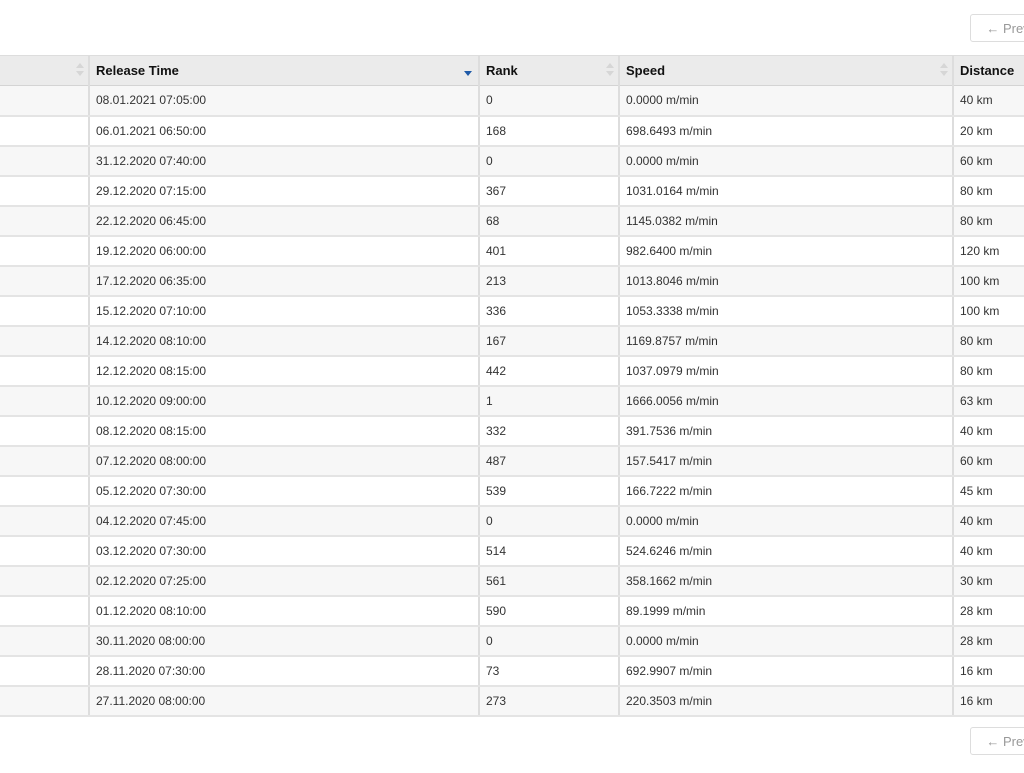 This screenshot has height=773, width=1024. I want to click on cell-release-time: 31.12.2020 07:40:00, so click(283, 161).